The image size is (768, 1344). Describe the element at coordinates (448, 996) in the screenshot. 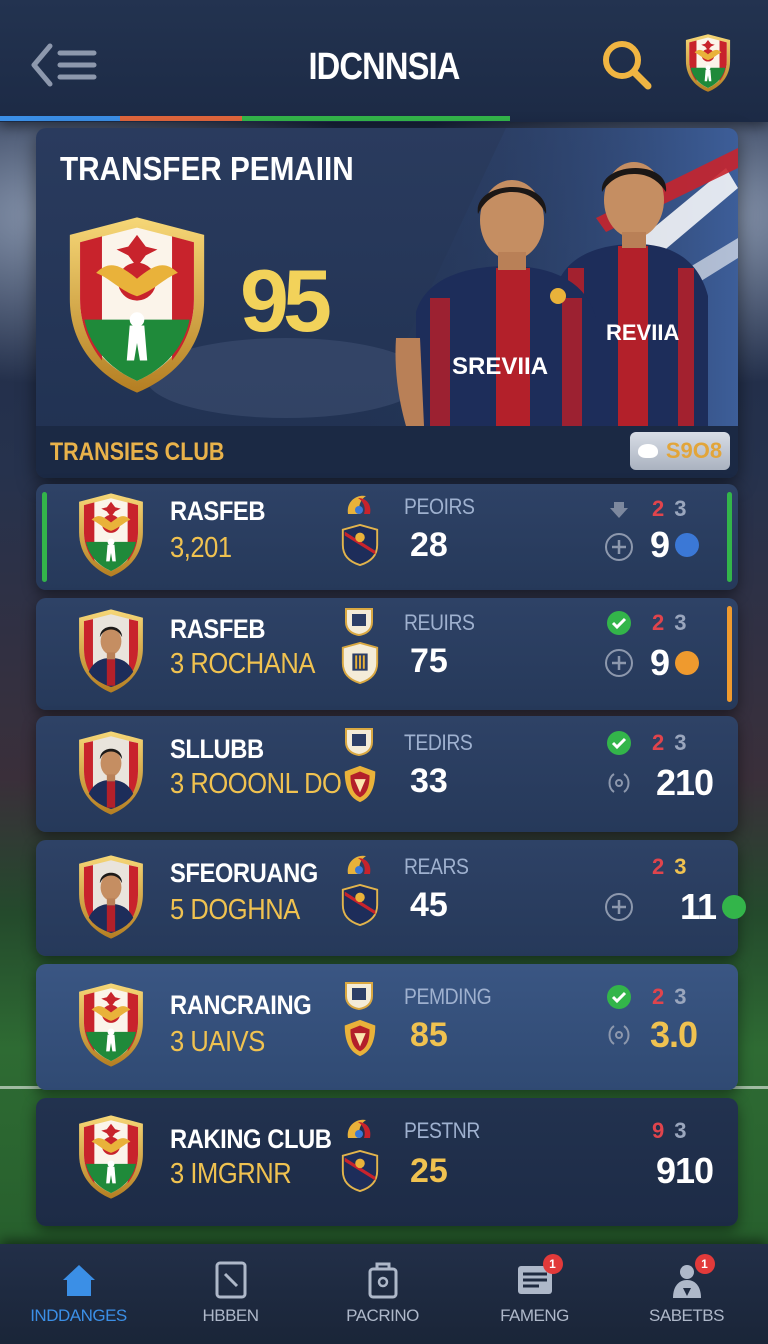

I see `row-stat-label: PEMDING` at that location.